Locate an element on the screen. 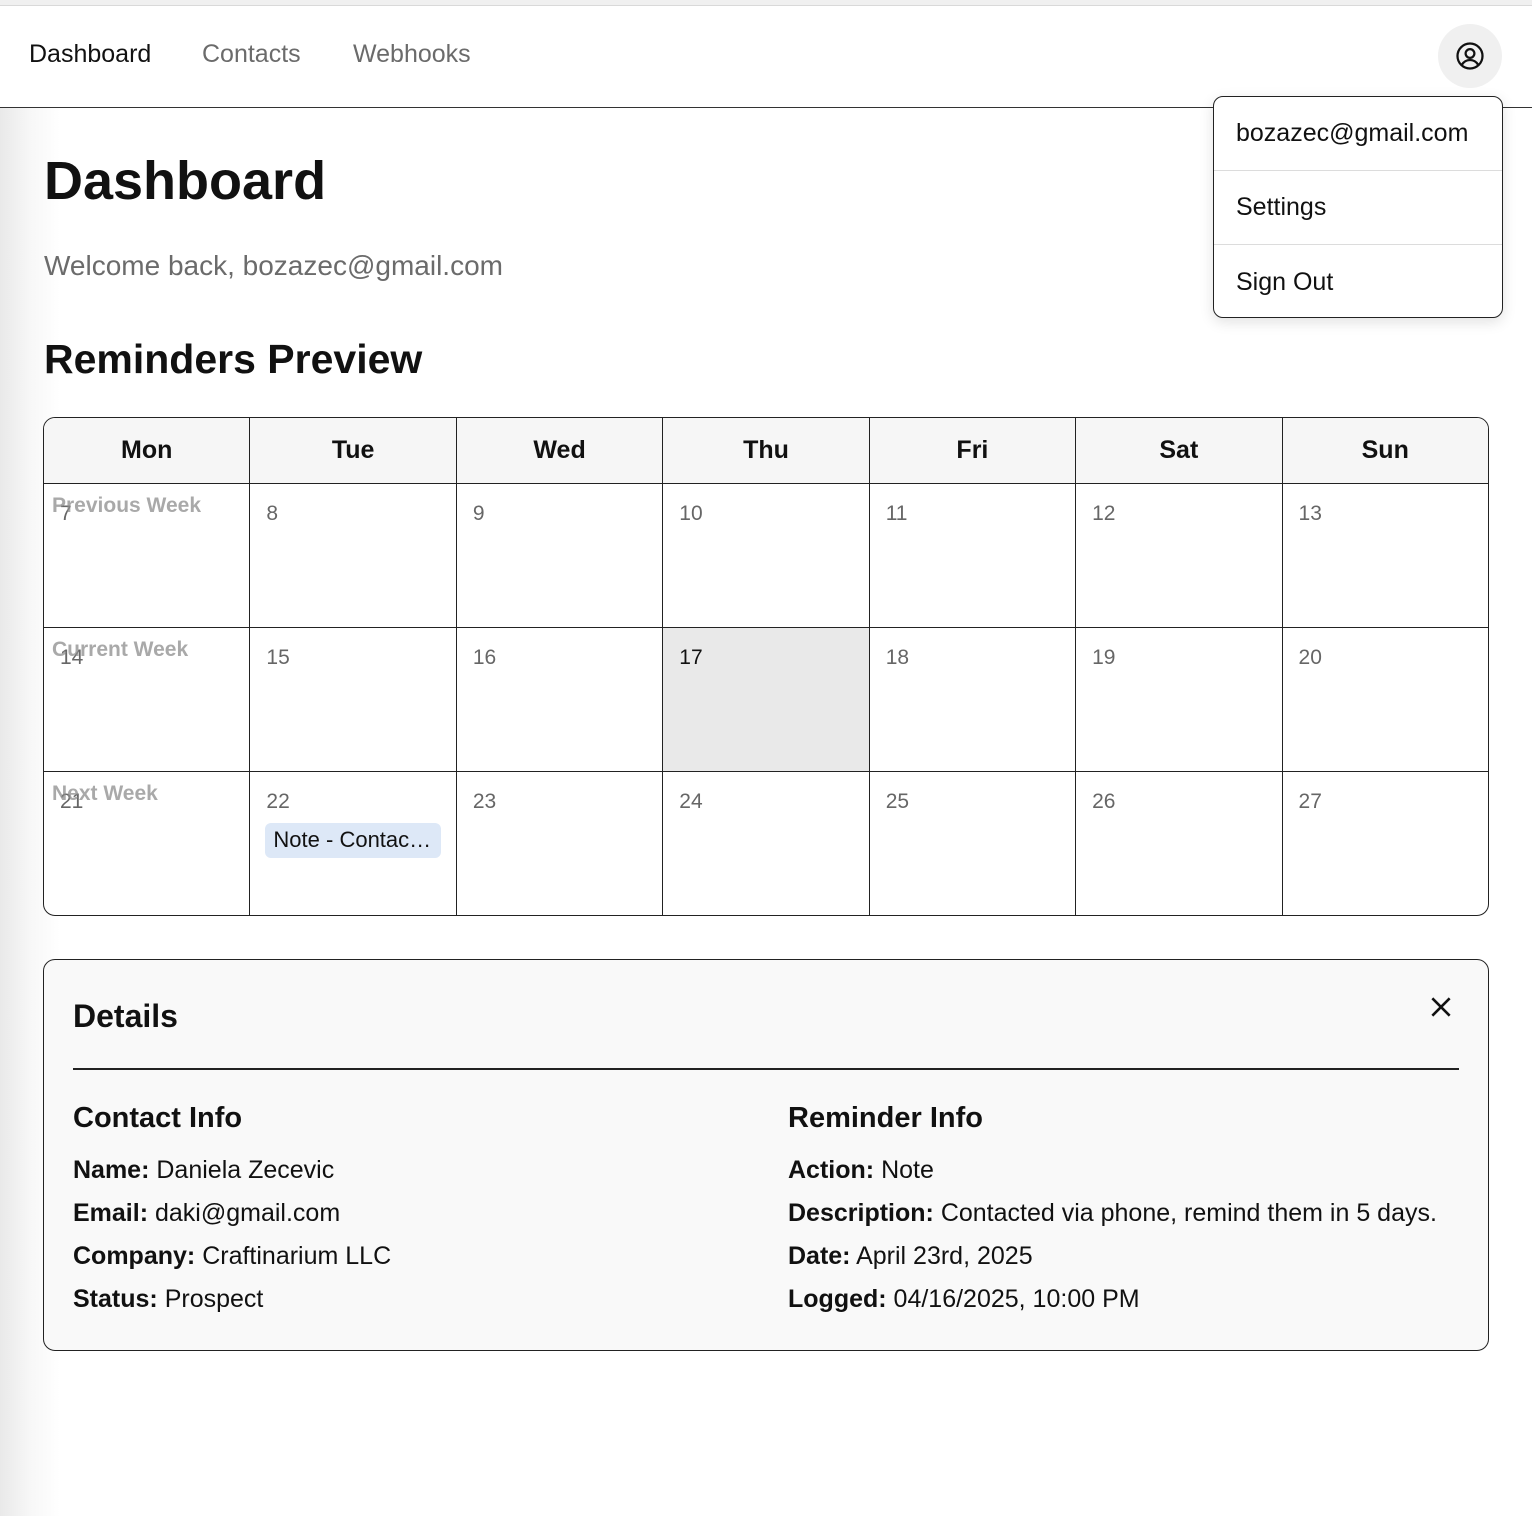  page-title: Dashboard is located at coordinates (185, 181).